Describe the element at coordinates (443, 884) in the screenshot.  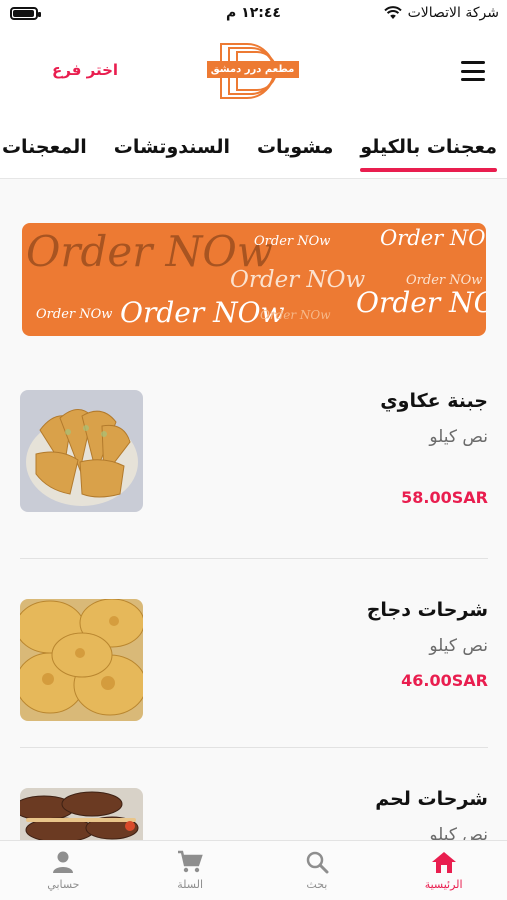
I see `nav-label: الرئيسية` at that location.